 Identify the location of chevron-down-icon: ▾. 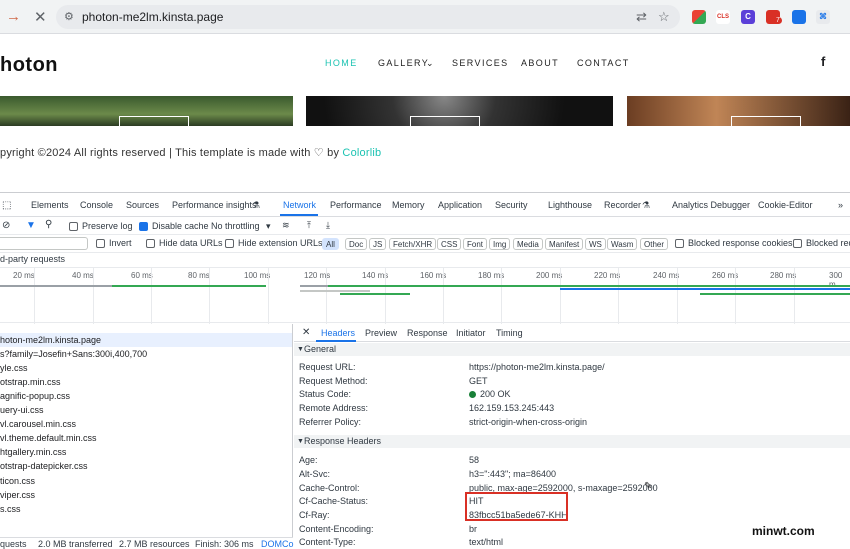
(268, 226).